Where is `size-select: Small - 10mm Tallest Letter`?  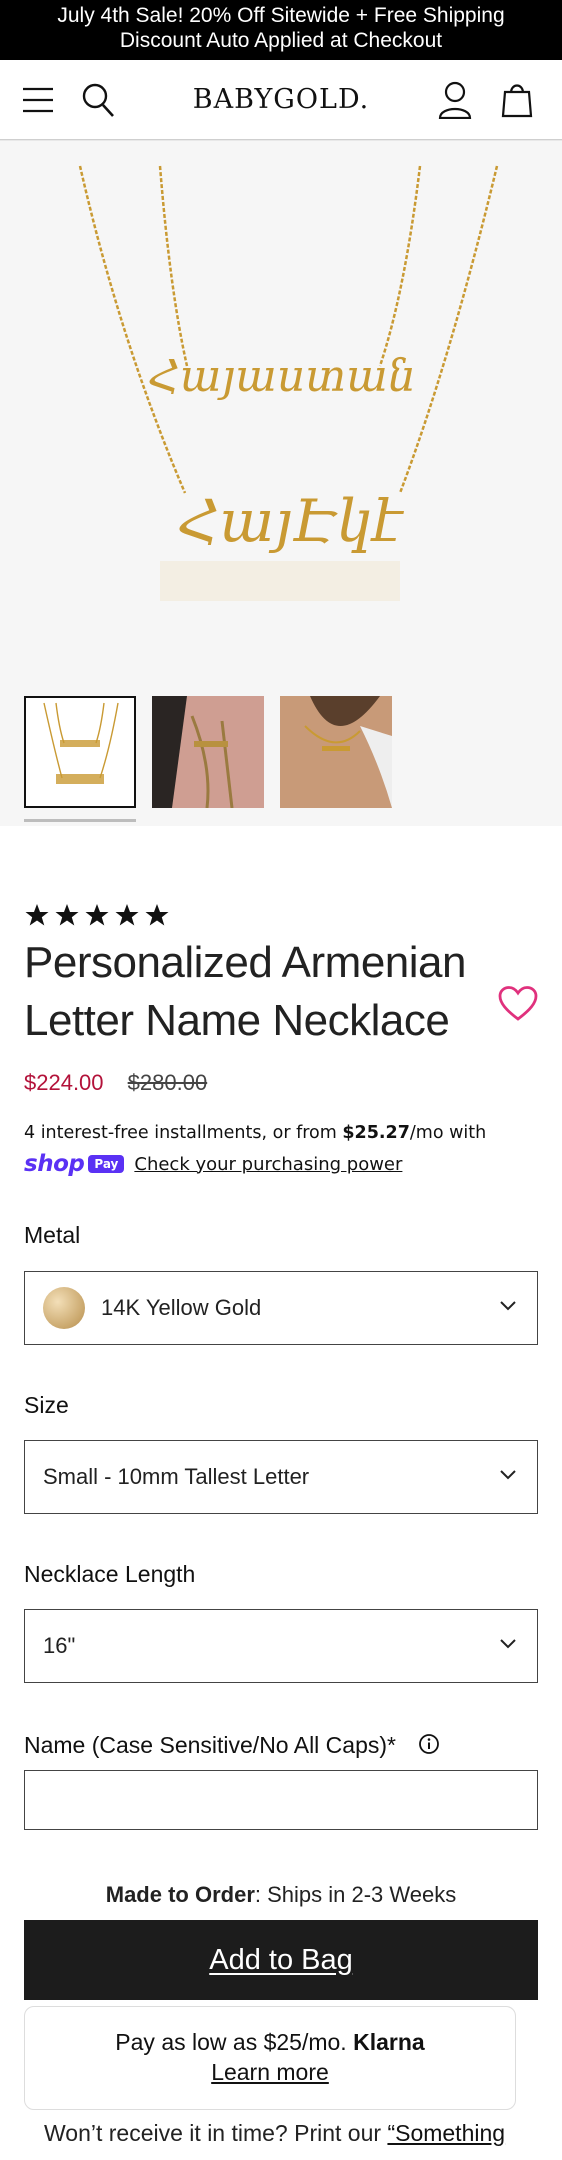 size-select: Small - 10mm Tallest Letter is located at coordinates (281, 1477).